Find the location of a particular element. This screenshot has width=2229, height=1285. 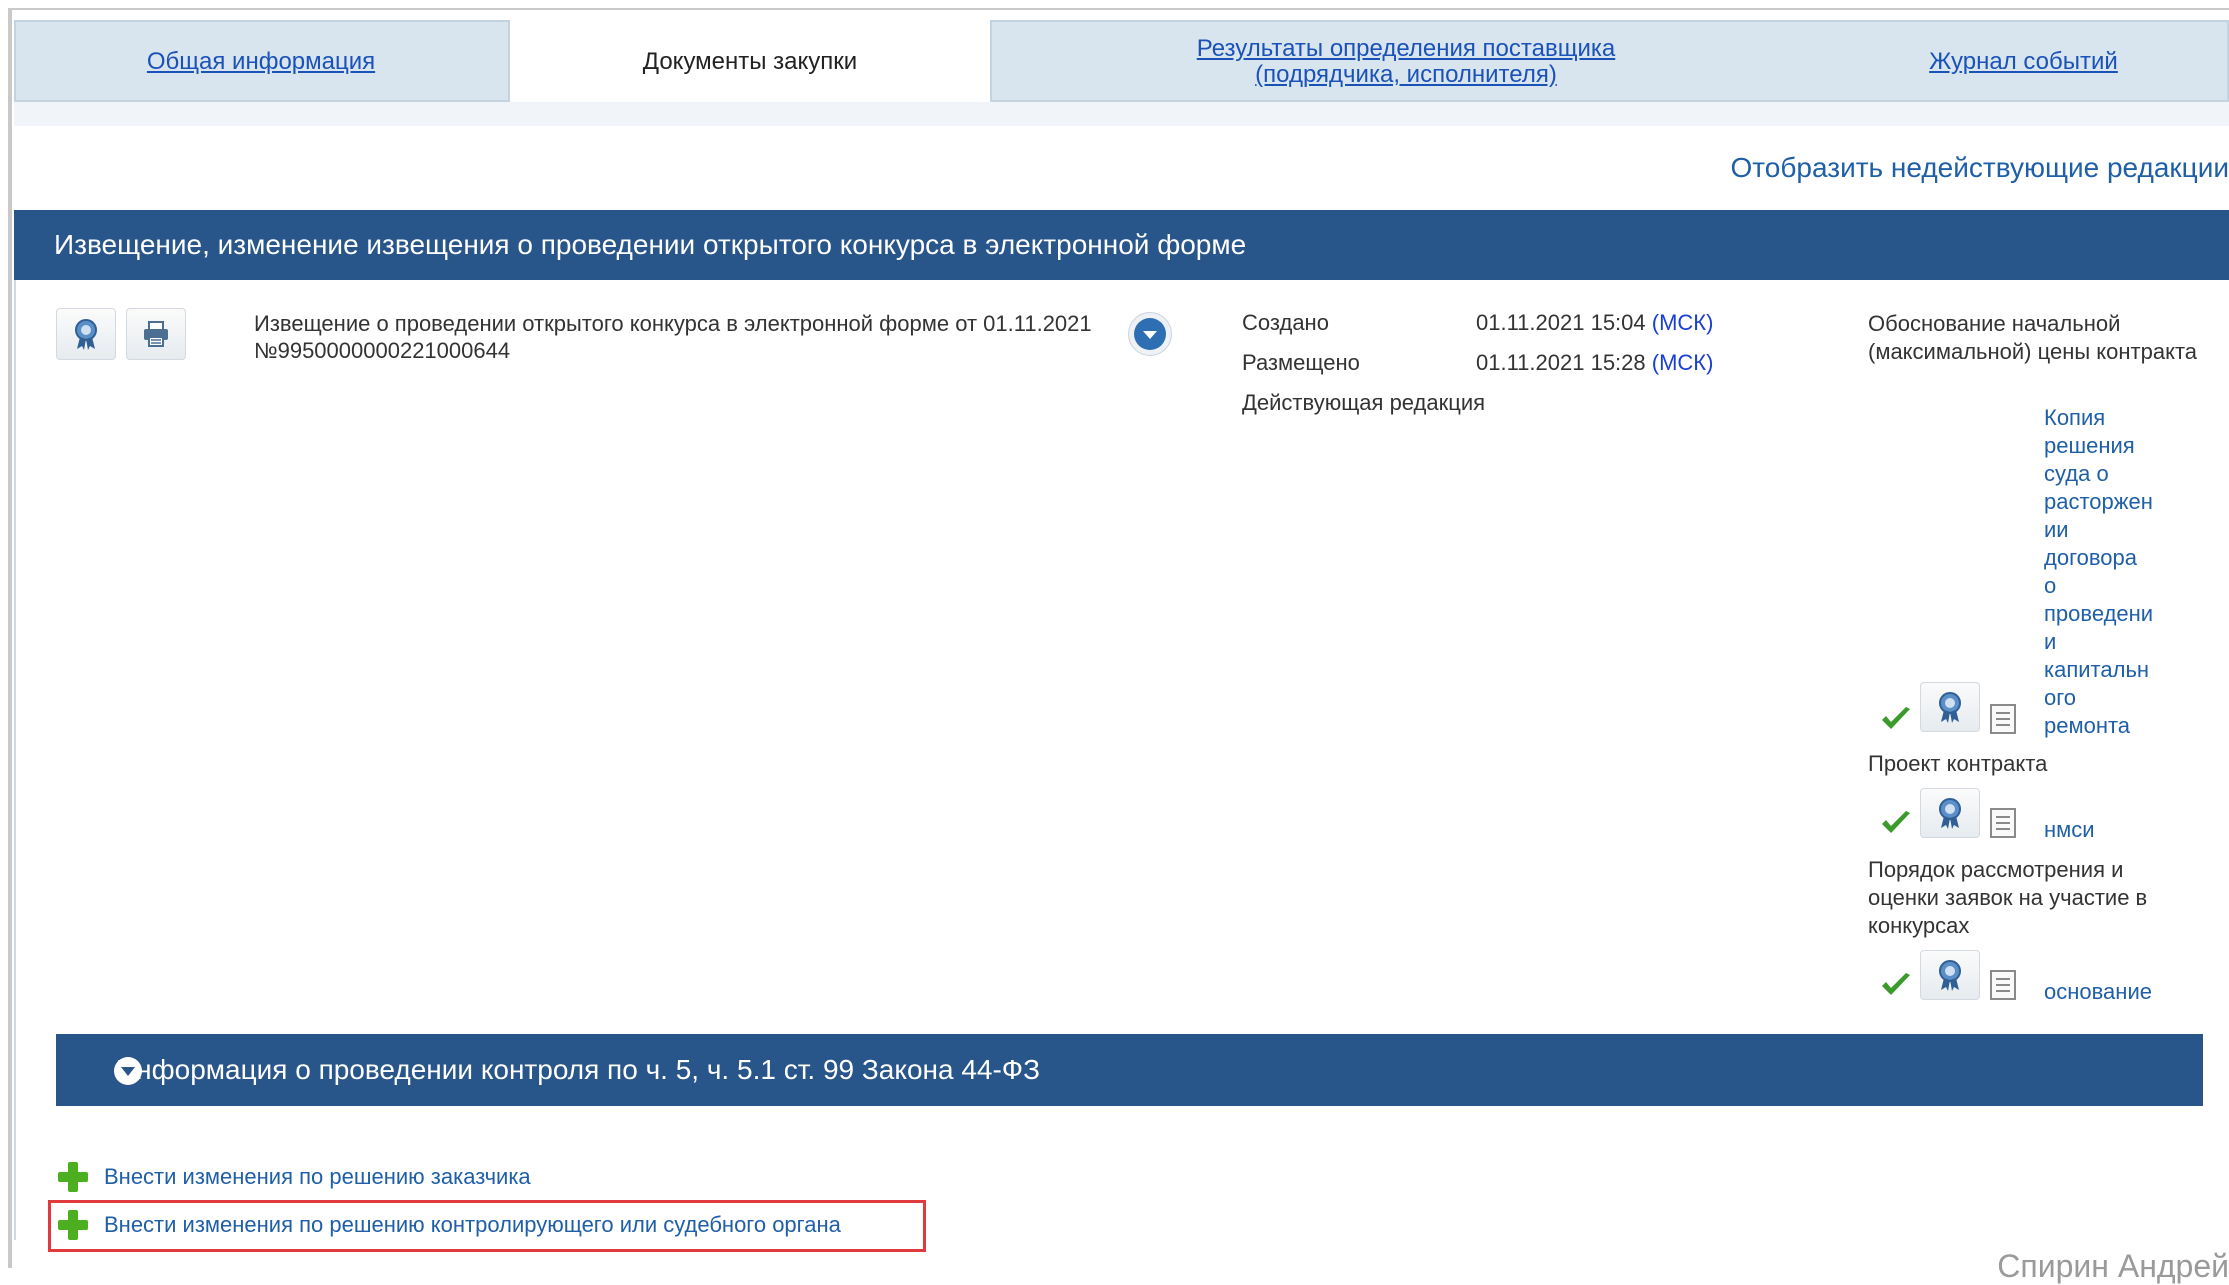

expand-notice-button is located at coordinates (1150, 334).